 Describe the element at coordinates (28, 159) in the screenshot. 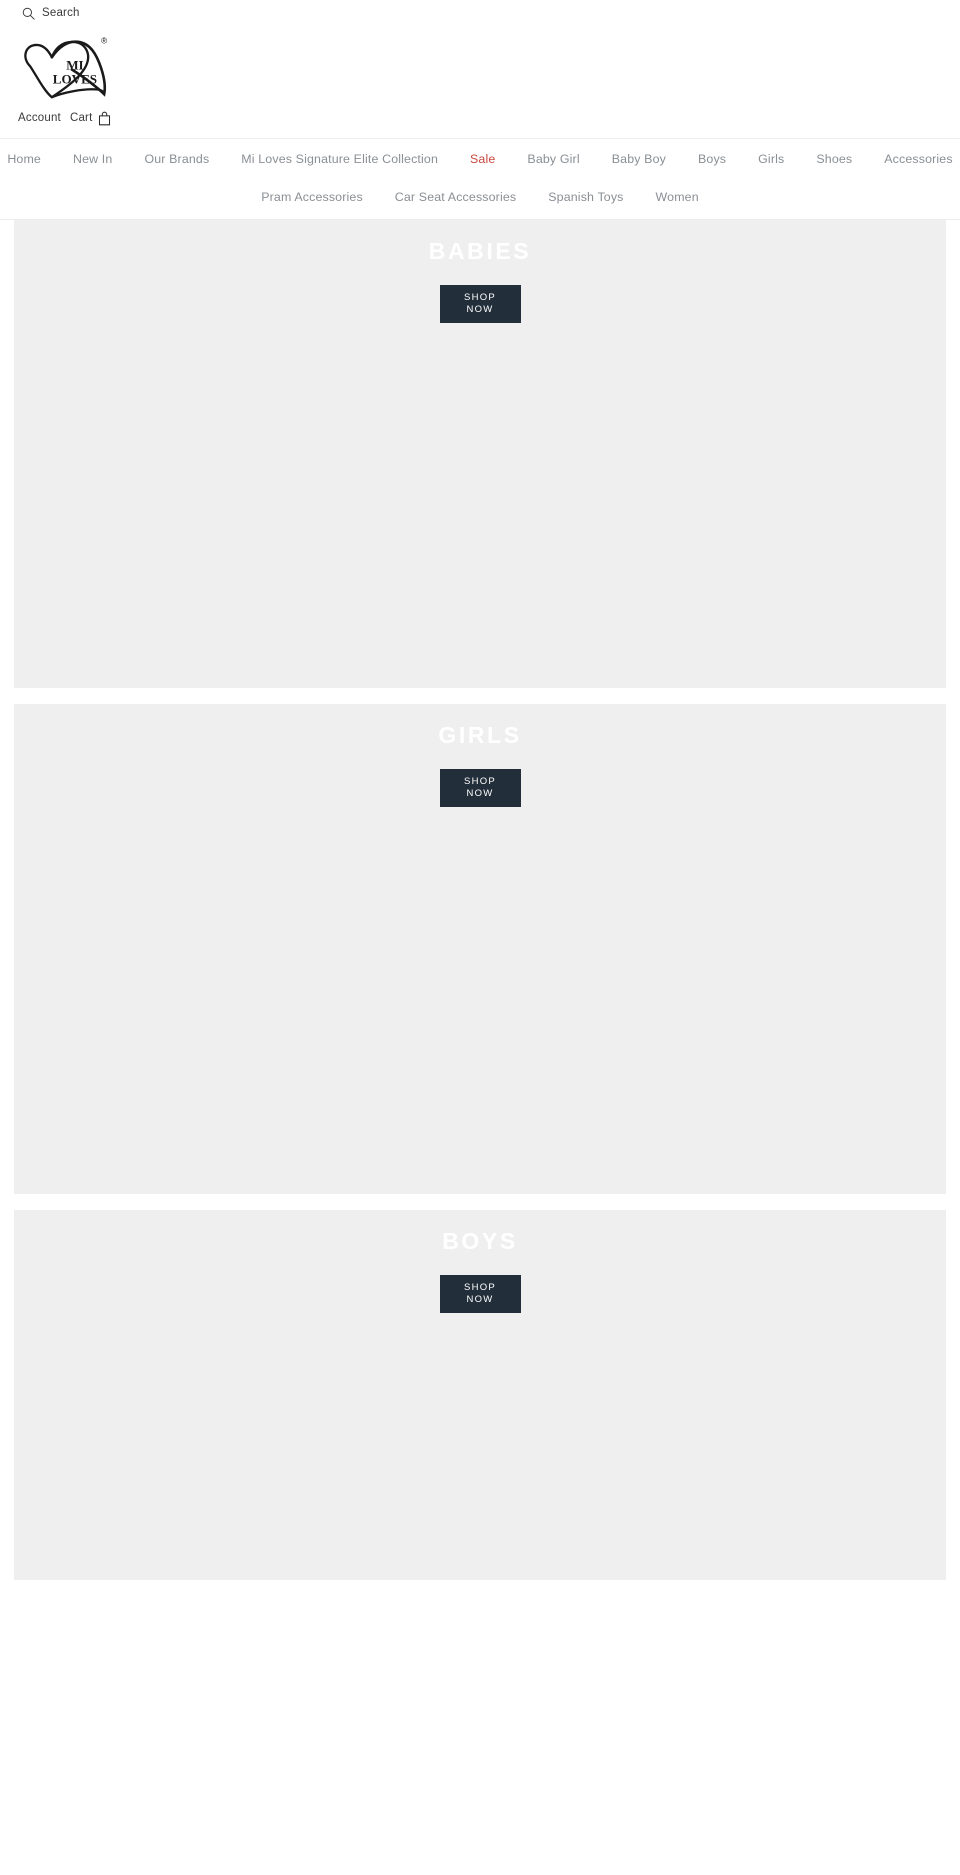

I see `nav-item-home: Home` at that location.